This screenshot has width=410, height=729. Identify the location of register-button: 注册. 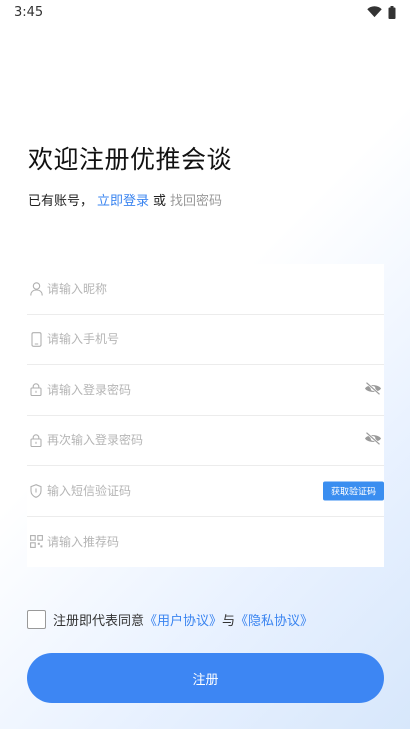
(205, 678).